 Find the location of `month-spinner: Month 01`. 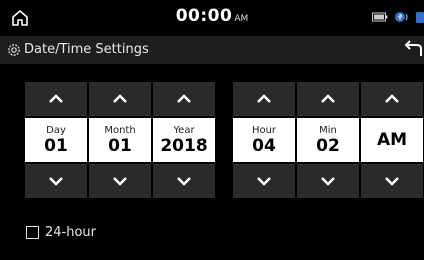

month-spinner: Month 01 is located at coordinates (120, 140).